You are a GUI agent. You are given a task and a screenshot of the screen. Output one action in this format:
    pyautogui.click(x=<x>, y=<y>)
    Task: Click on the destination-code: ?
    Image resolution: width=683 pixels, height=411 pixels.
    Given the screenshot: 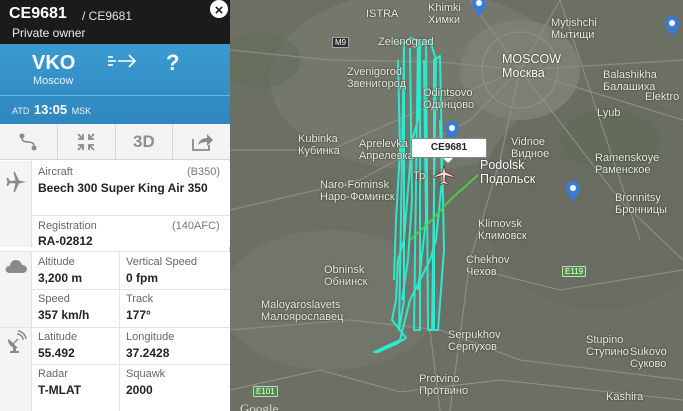 What is the action you would take?
    pyautogui.click(x=172, y=63)
    